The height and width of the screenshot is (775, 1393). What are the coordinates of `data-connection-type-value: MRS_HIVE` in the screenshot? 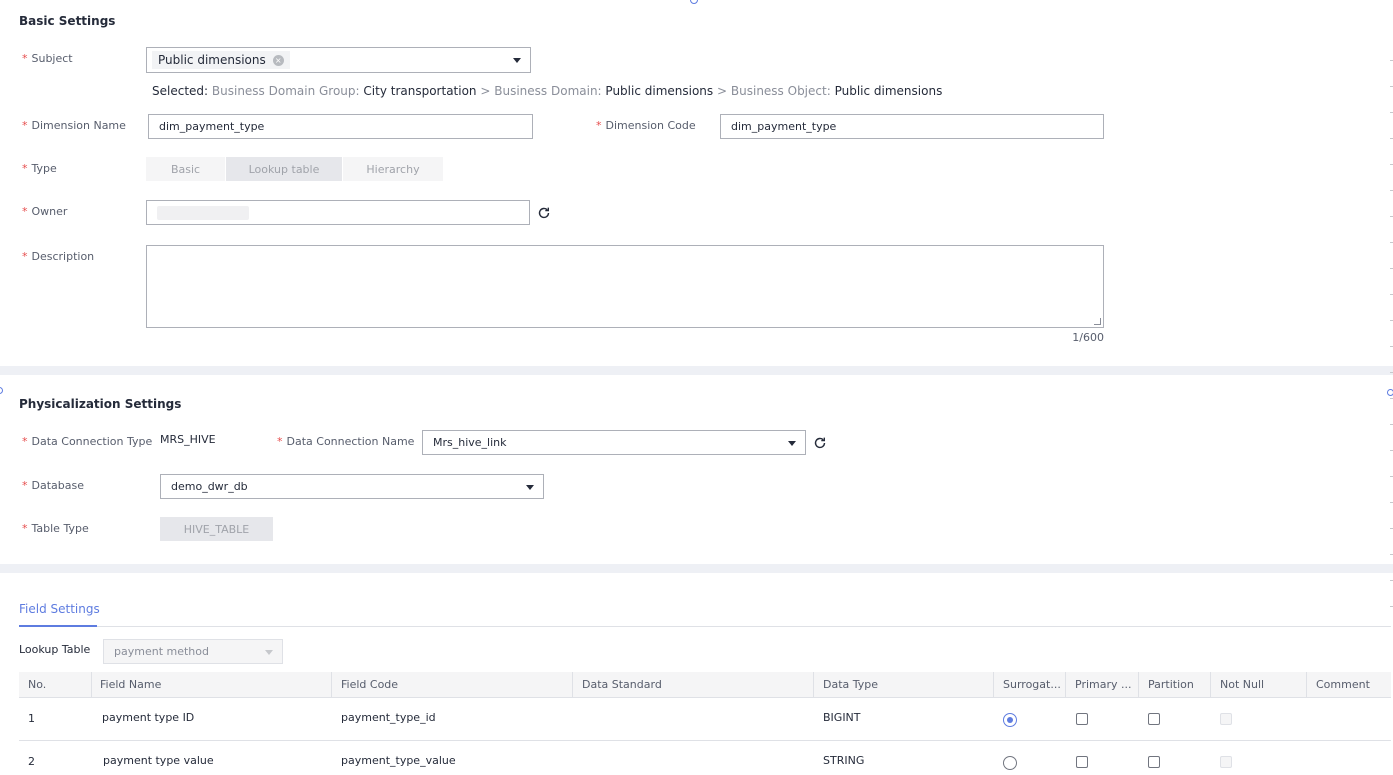 It's located at (188, 439).